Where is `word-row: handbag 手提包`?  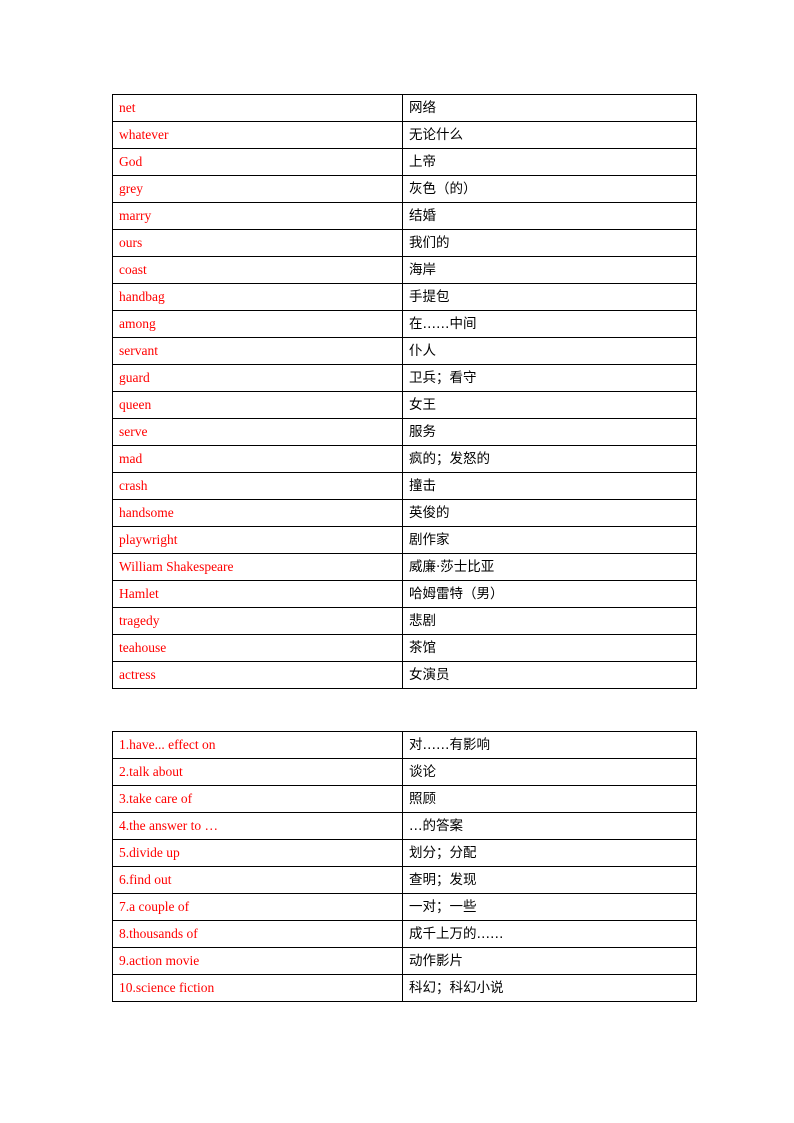 word-row: handbag 手提包 is located at coordinates (404, 297).